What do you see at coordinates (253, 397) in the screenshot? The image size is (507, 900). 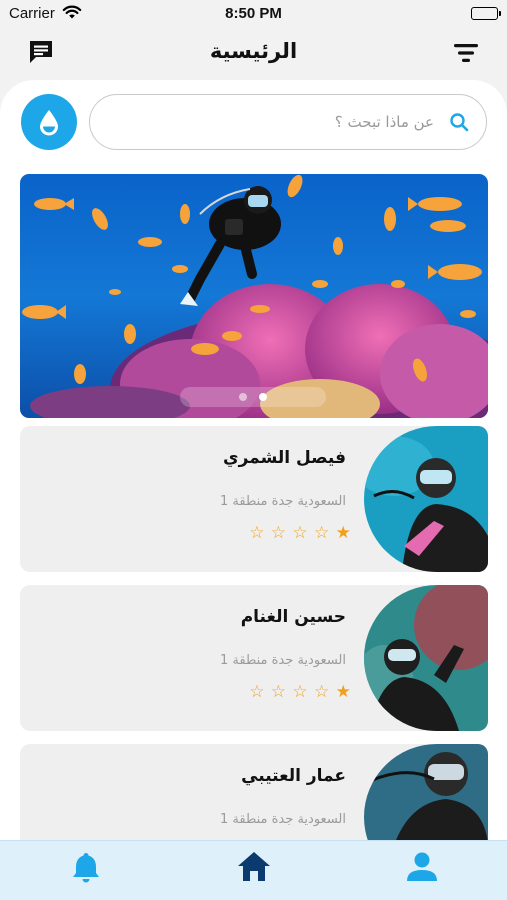 I see `carousel-pager` at bounding box center [253, 397].